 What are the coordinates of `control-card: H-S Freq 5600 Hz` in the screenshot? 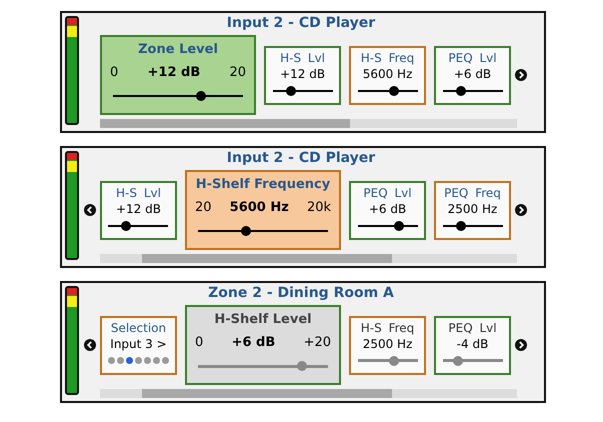 It's located at (387, 75).